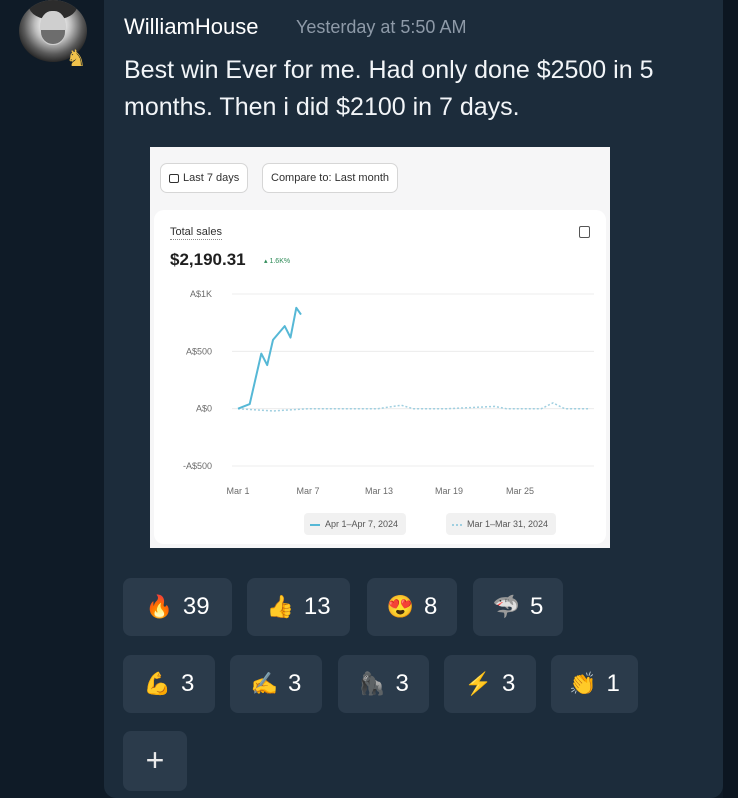  I want to click on reaction-button: ⚡ 3, so click(490, 684).